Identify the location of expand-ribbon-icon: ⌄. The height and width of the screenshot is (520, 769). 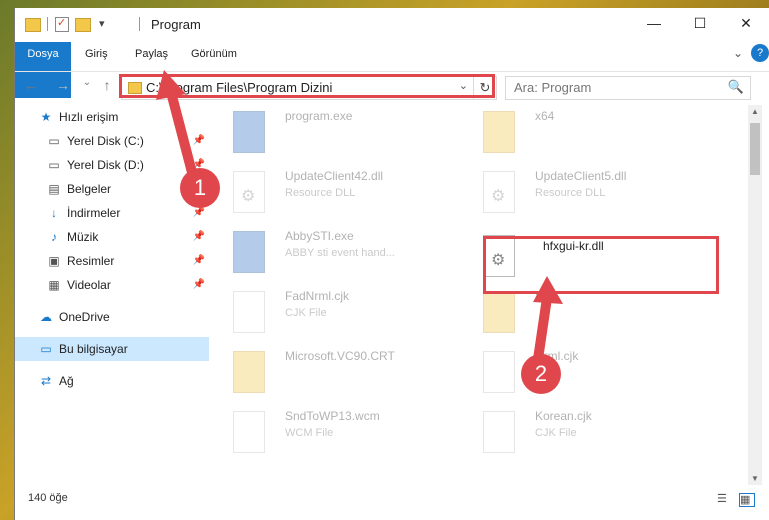
(738, 53).